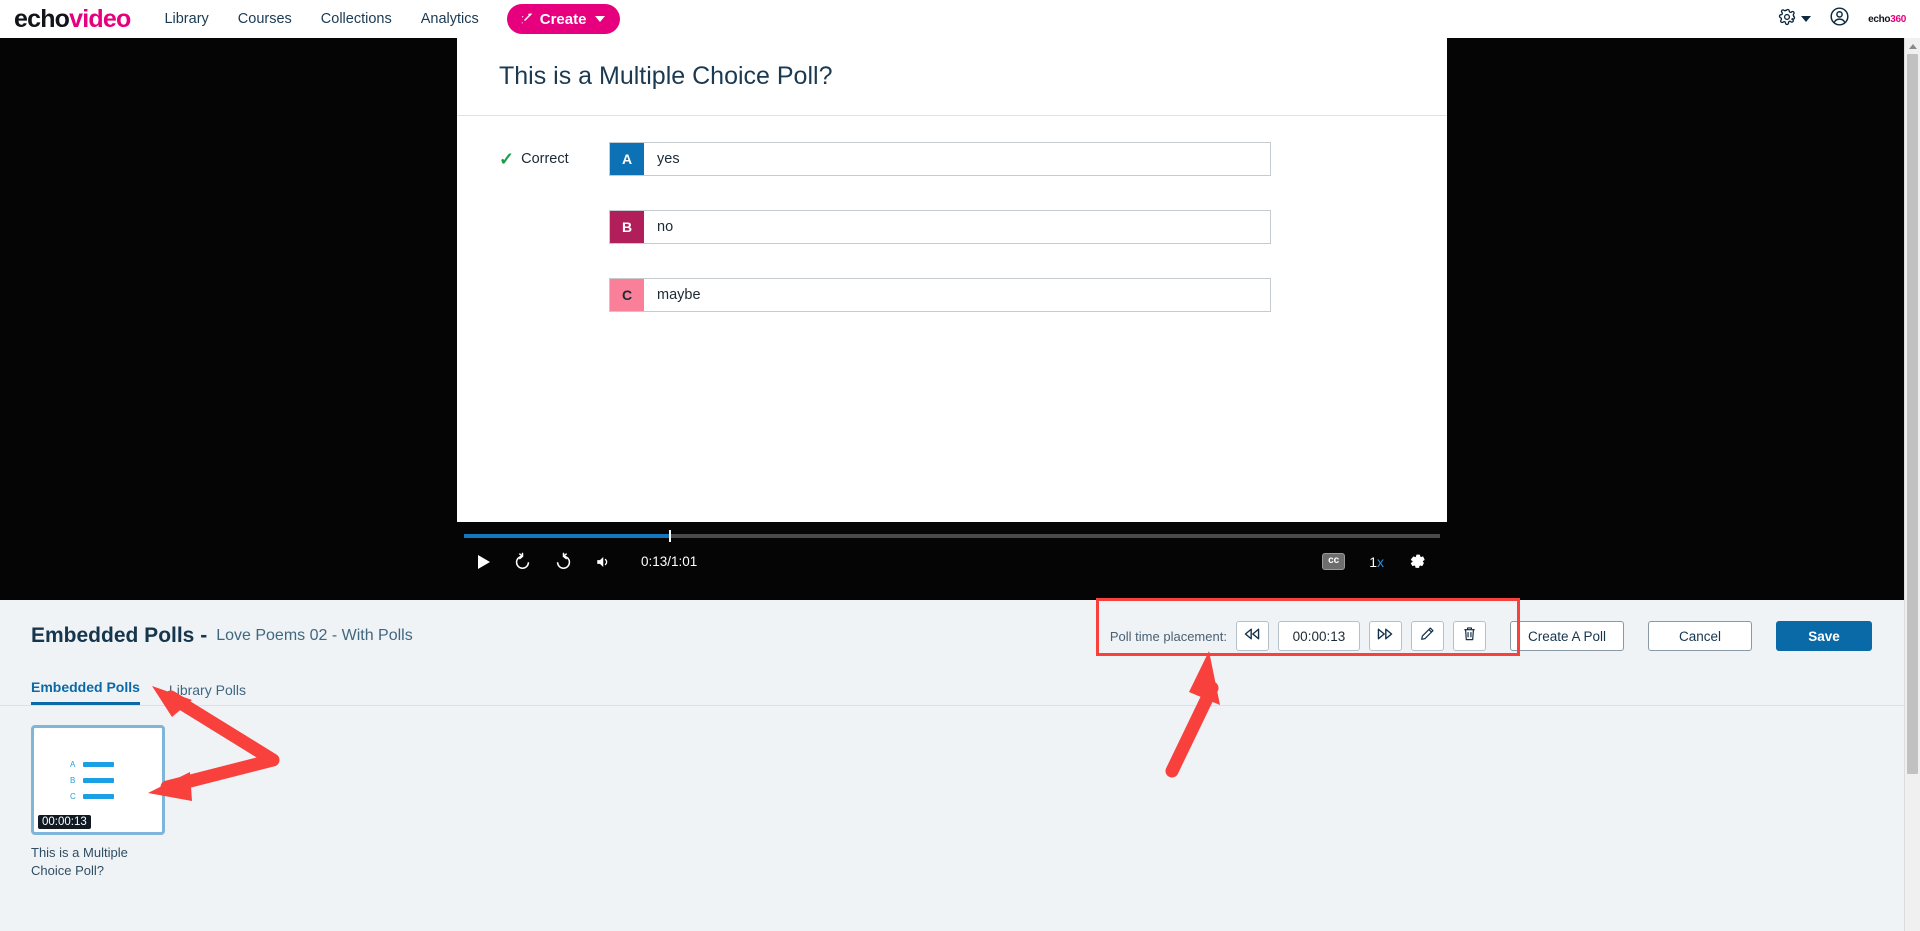  What do you see at coordinates (522, 561) in the screenshot?
I see `rewind-10-icon` at bounding box center [522, 561].